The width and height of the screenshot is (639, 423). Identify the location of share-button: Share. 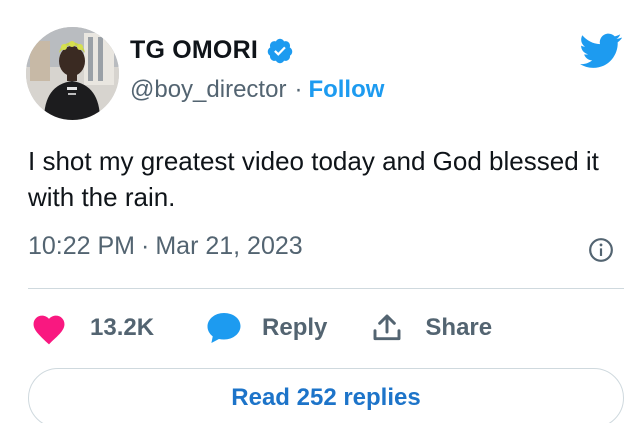
(431, 328).